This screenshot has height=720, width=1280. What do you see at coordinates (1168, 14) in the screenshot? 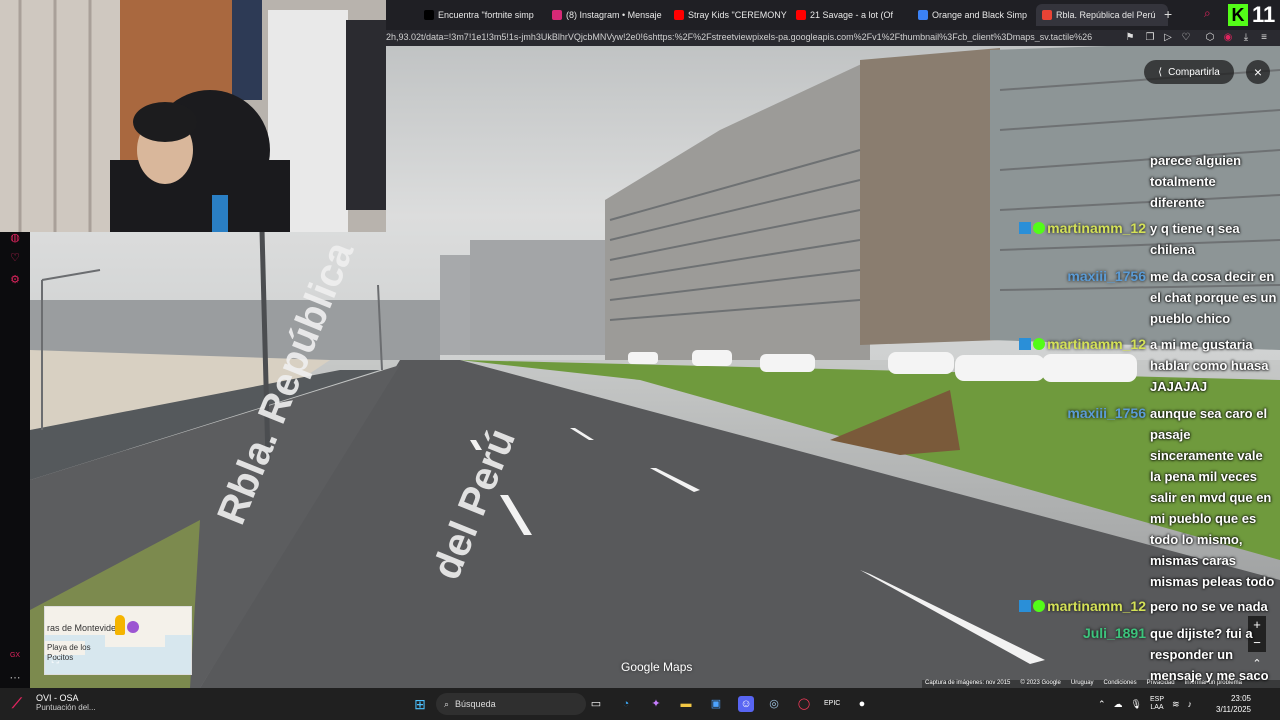
I see `new-tab-button: +` at bounding box center [1168, 14].